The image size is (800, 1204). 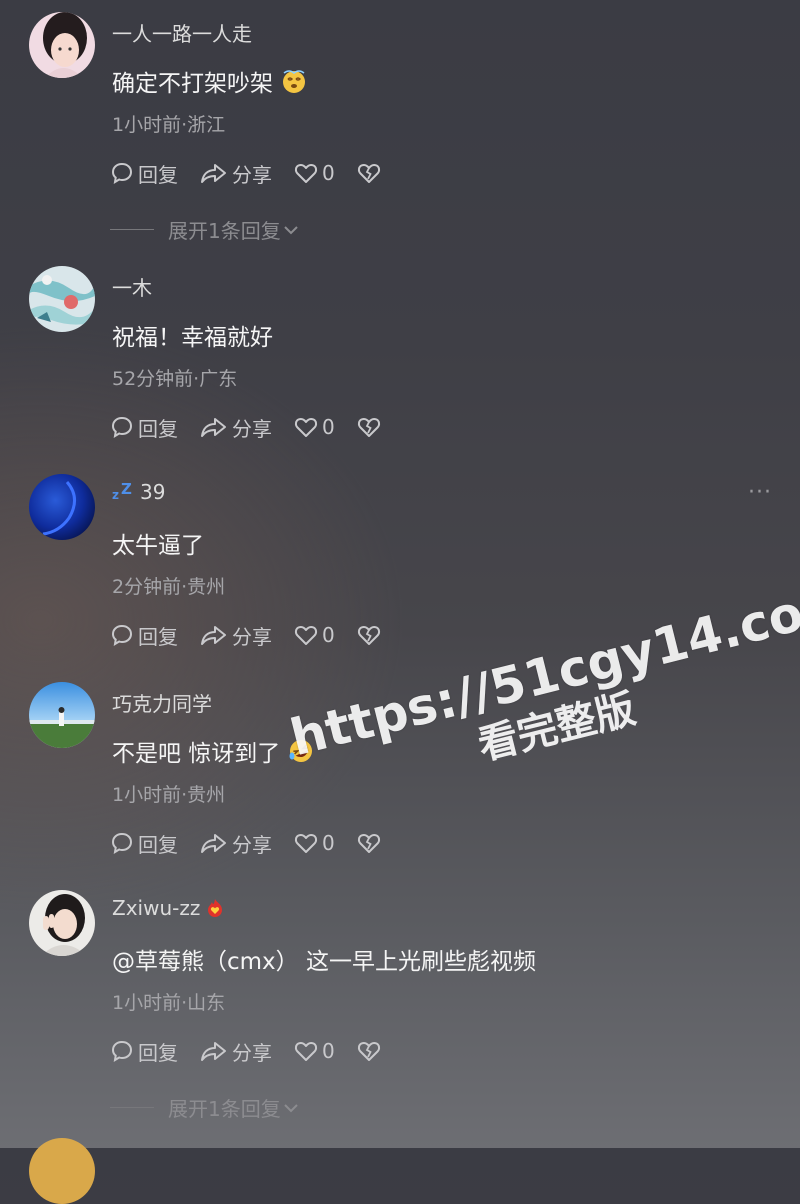 I want to click on comment-text: @草莓熊（cmx） 这一早上光刷些彪视频, so click(x=324, y=962).